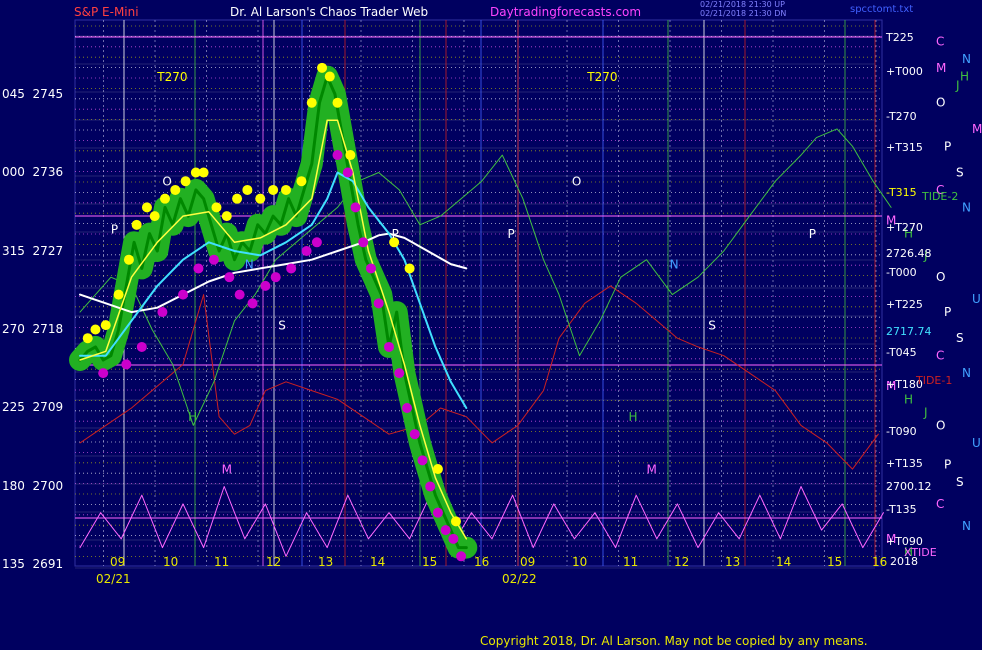 Image resolution: width=982 pixels, height=650 pixels. What do you see at coordinates (940, 504) in the screenshot?
I see `planet-letter-label: C` at bounding box center [940, 504].